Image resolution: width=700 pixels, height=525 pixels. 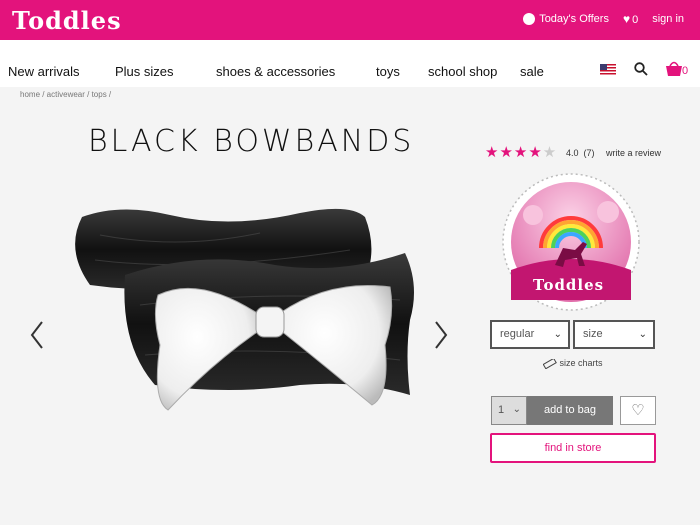 I want to click on size-select: size ⌄, so click(x=614, y=334).